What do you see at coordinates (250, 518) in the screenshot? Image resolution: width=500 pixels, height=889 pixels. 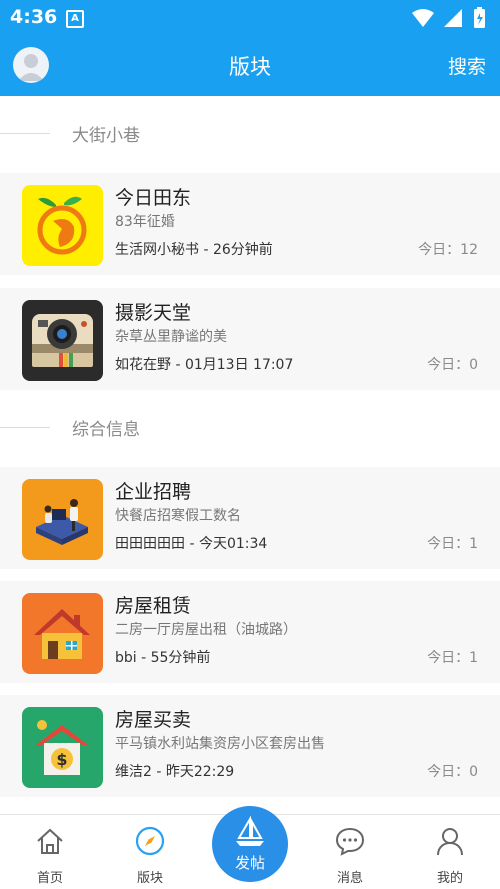 I see `forum-card: 企业招聘 快餐店招寒假工数名 田田田田田 - 今天01:34 今日：1` at bounding box center [250, 518].